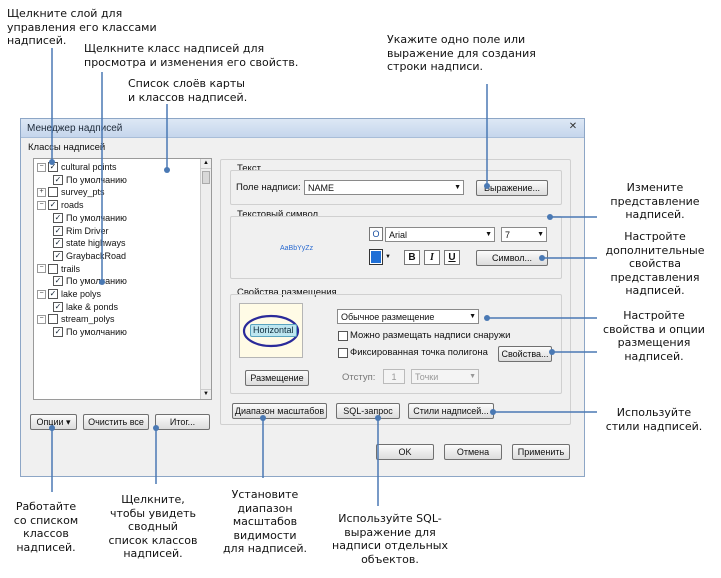  I want to click on tree-layer-row: − trails, so click(58, 269).